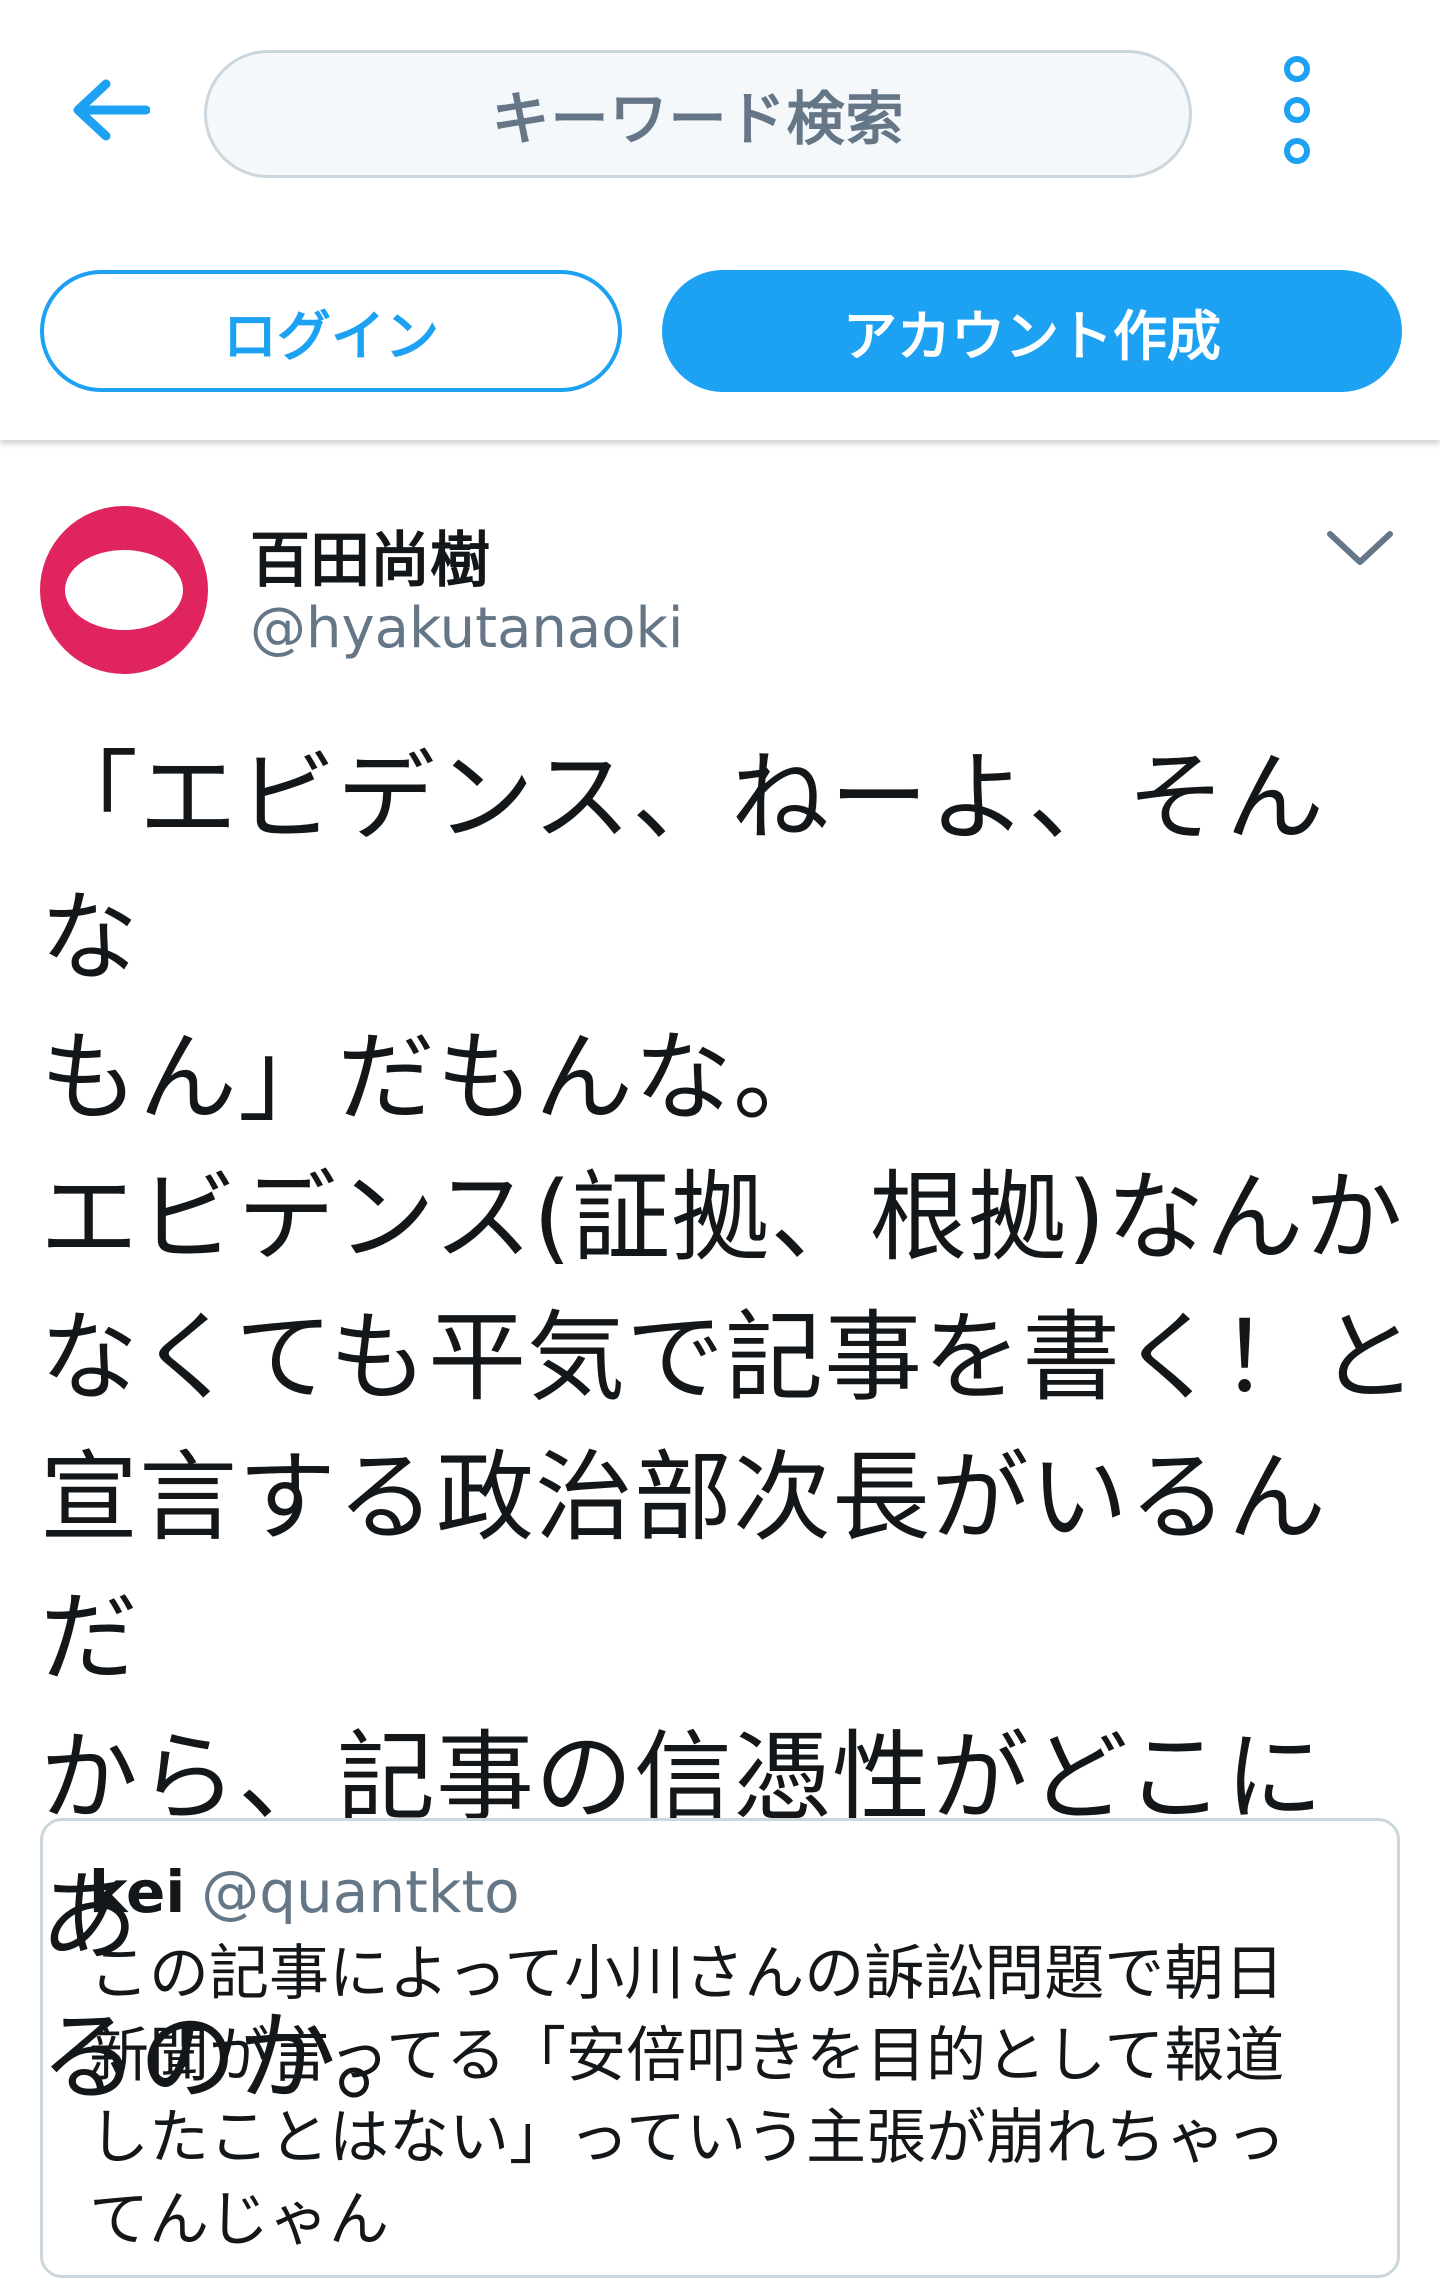  What do you see at coordinates (111, 110) in the screenshot?
I see `arrow-left-icon` at bounding box center [111, 110].